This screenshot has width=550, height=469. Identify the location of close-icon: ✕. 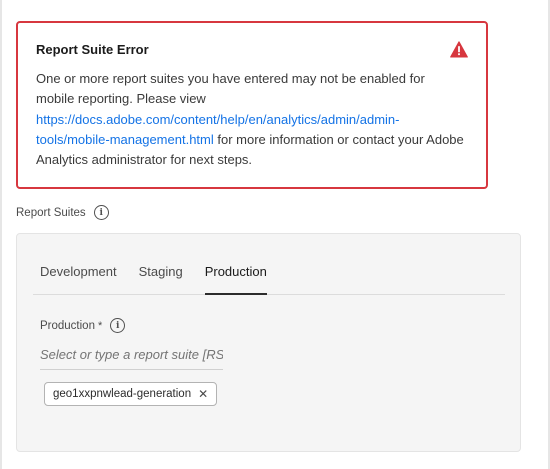
(203, 394).